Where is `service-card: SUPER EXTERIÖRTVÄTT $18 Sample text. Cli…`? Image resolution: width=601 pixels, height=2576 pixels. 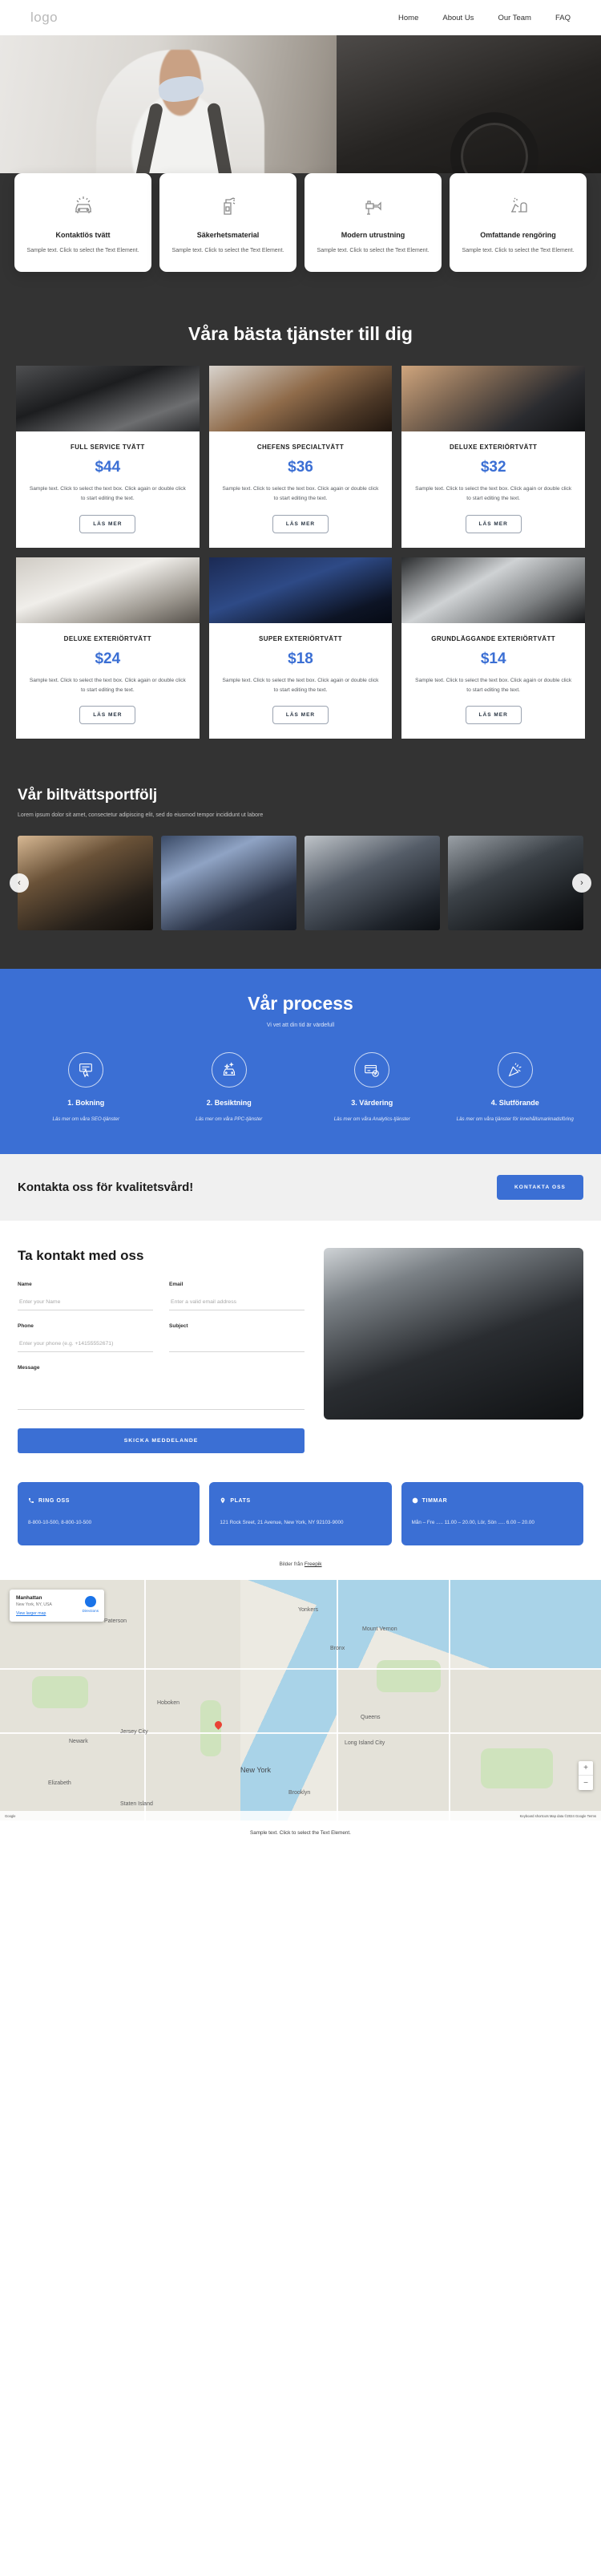 service-card: SUPER EXTERIÖRTVÄTT $18 Sample text. Cli… is located at coordinates (300, 648).